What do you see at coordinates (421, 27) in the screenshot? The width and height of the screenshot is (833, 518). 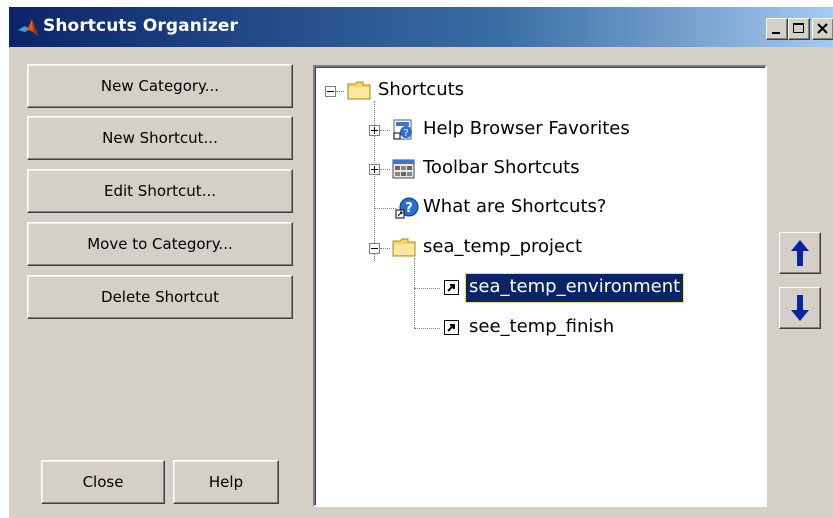 I see `title-bar: Shortcuts Organizer` at bounding box center [421, 27].